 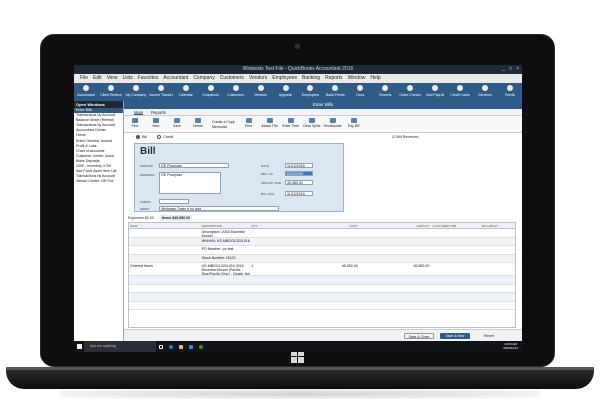 I want to click on bill-received-checkbox: ☑ Bill Received, so click(x=405, y=137).